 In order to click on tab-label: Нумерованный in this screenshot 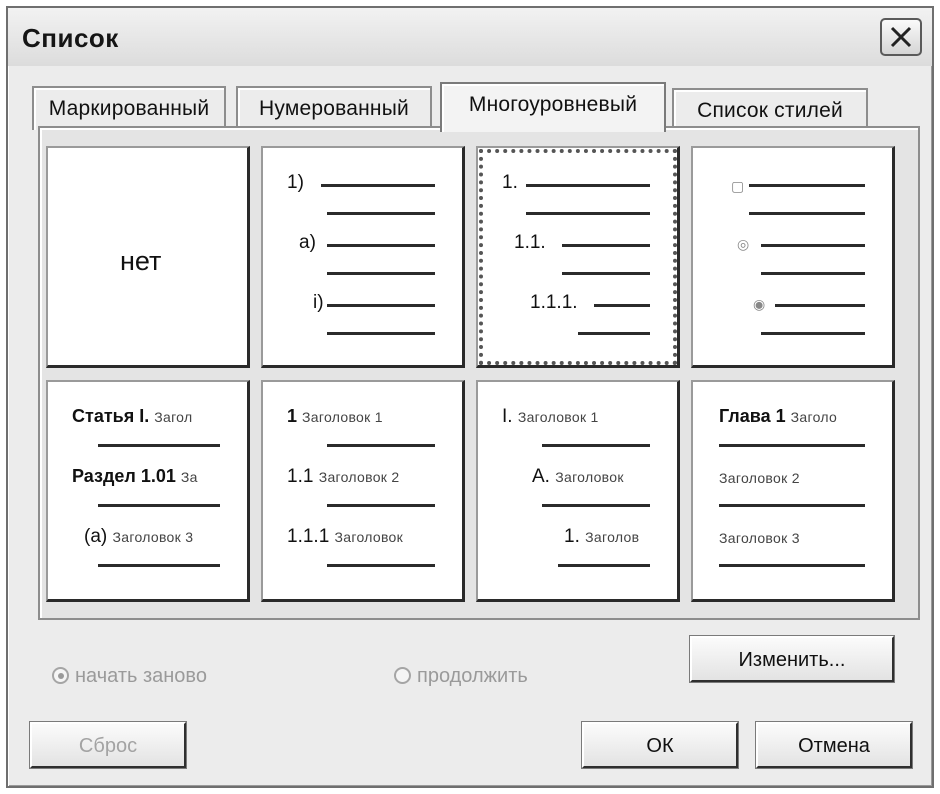, I will do `click(334, 108)`.